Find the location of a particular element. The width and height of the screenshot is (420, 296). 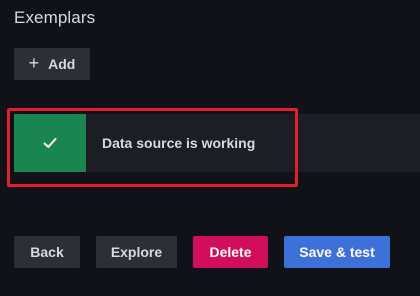

back-button: Back is located at coordinates (47, 252).